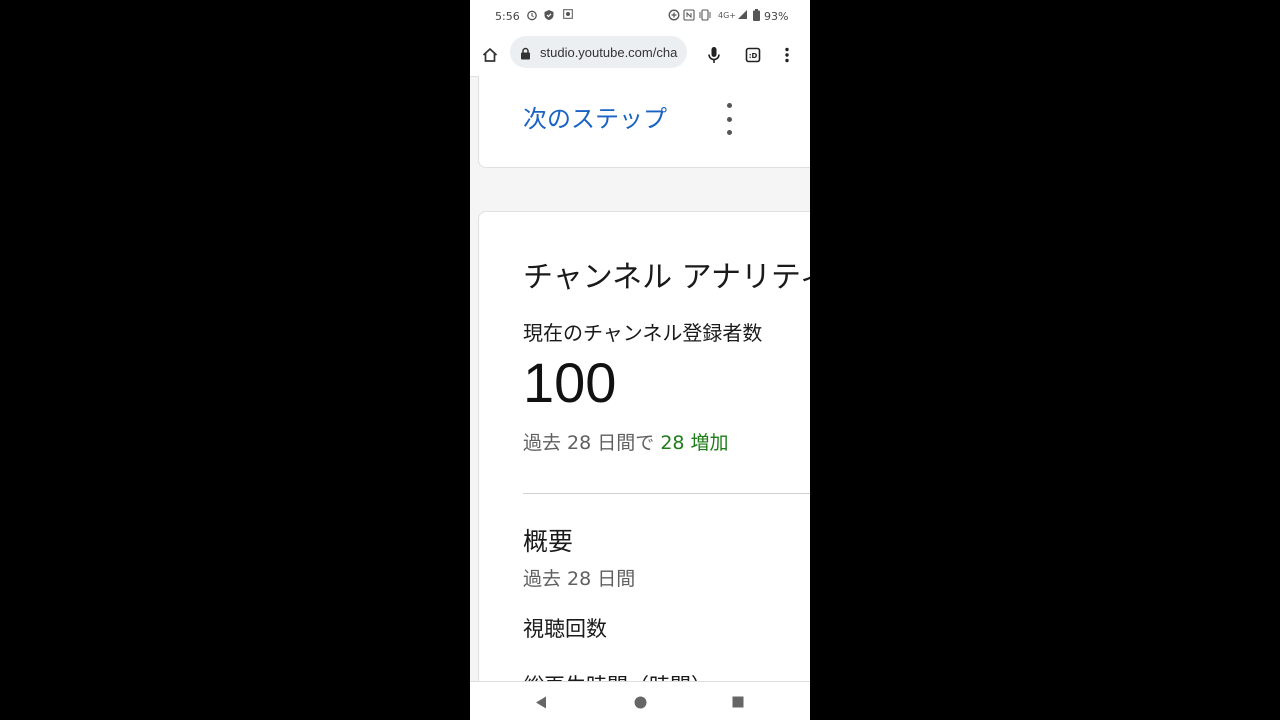 This screenshot has height=720, width=1280. Describe the element at coordinates (595, 116) in the screenshot. I see `next-steps-link: 次のステップ` at that location.